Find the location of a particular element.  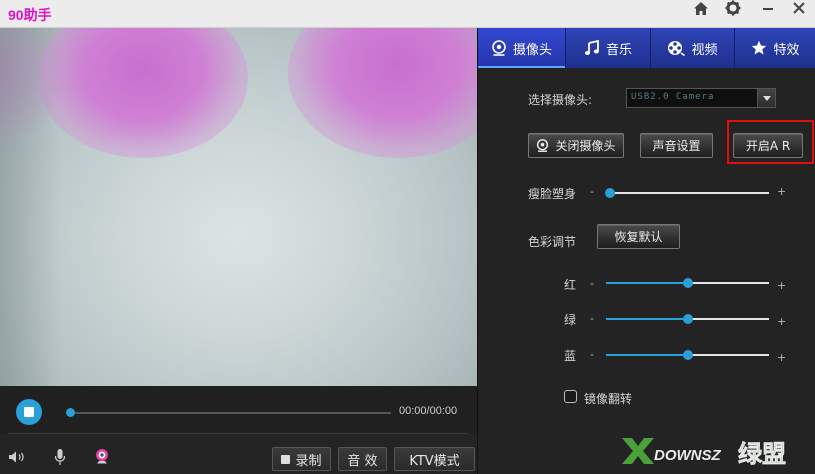

red-minus: - is located at coordinates (592, 283).